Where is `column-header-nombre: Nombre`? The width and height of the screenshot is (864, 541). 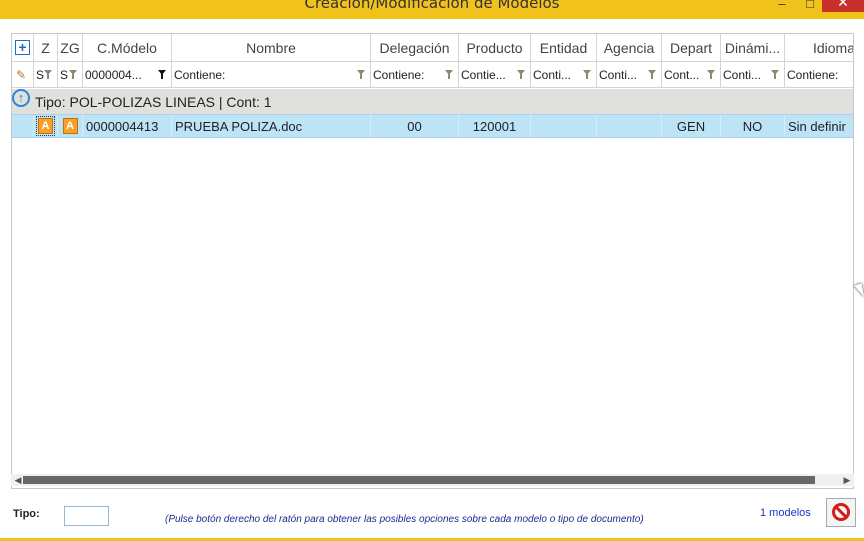 column-header-nombre: Nombre is located at coordinates (271, 47).